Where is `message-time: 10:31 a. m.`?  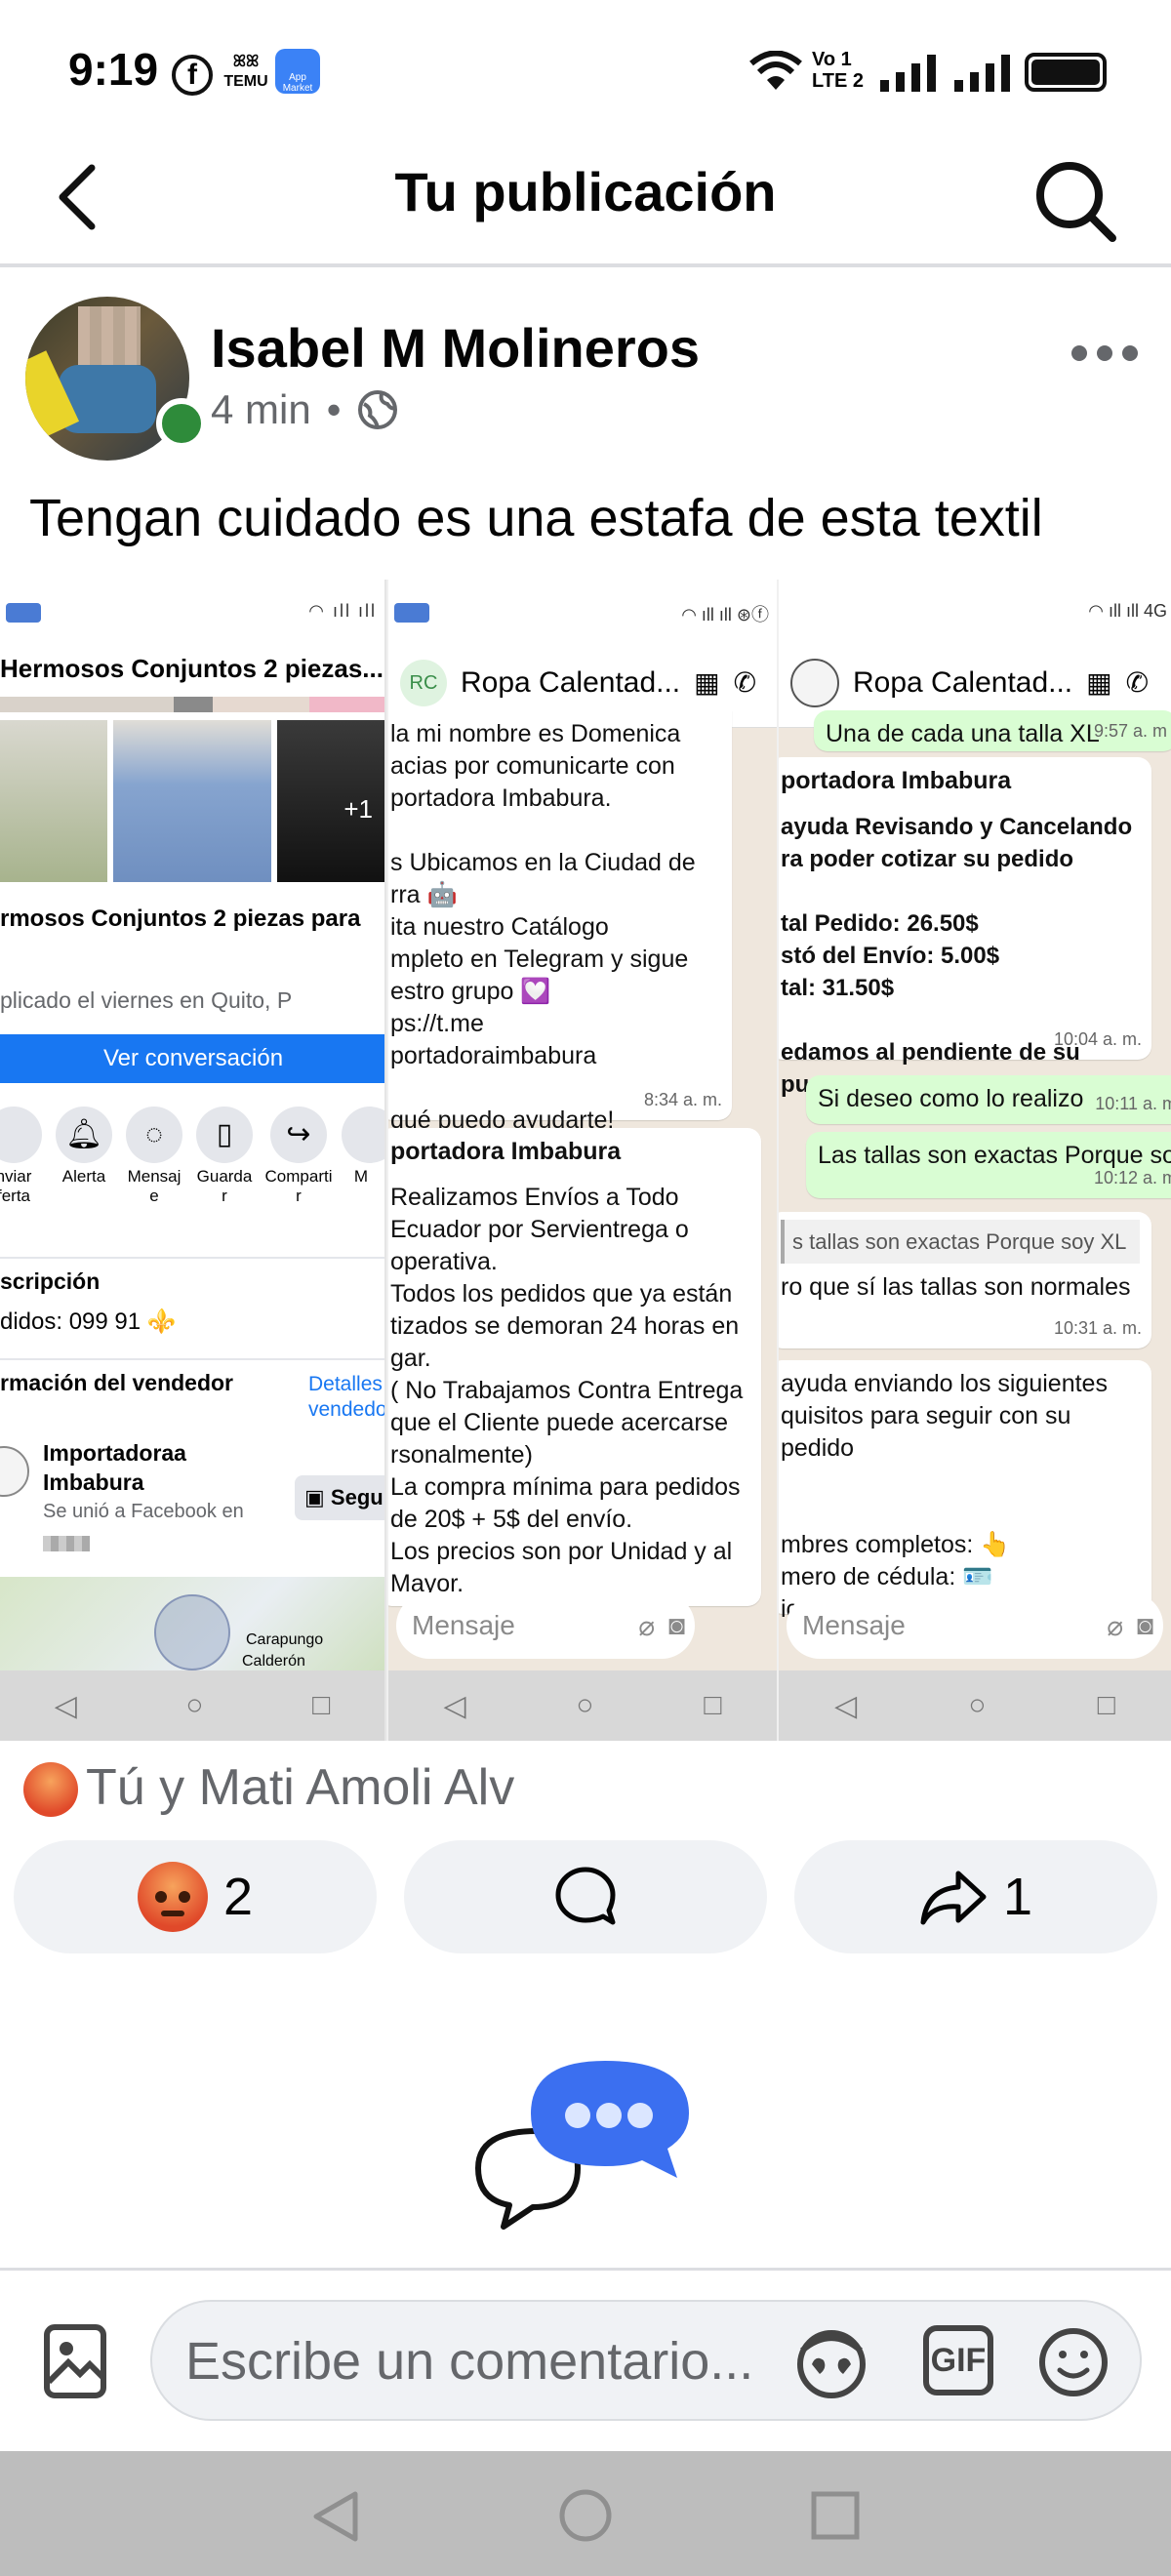 message-time: 10:31 a. m. is located at coordinates (1097, 1328).